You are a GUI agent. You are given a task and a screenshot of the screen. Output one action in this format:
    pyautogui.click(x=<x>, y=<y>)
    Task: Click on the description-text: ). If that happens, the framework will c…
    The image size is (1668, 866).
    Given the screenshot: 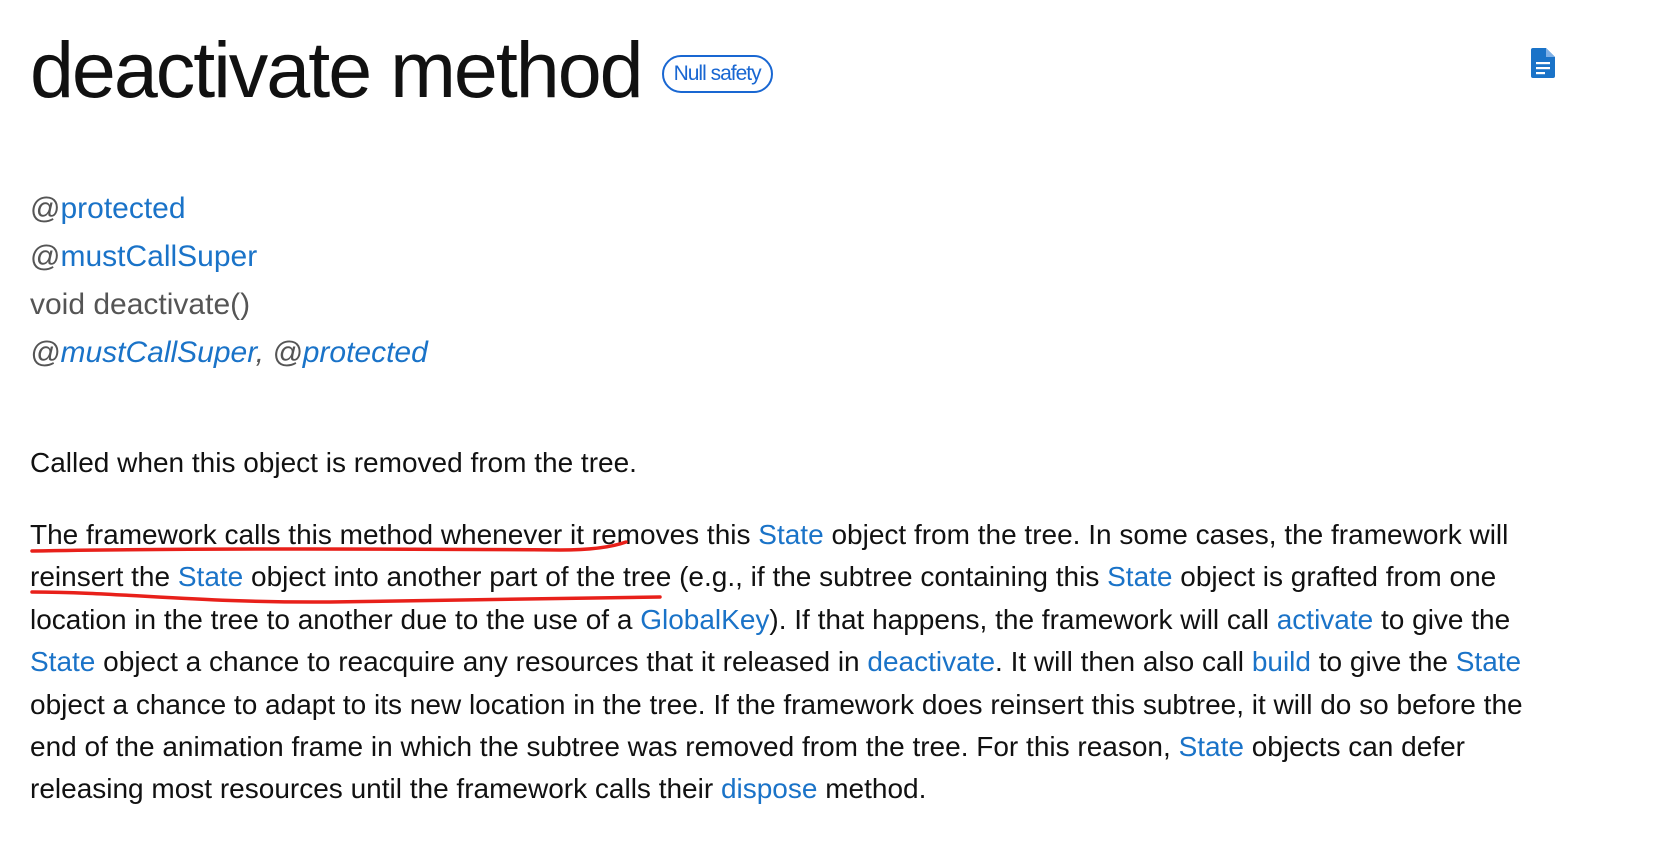 What is the action you would take?
    pyautogui.click(x=1023, y=619)
    